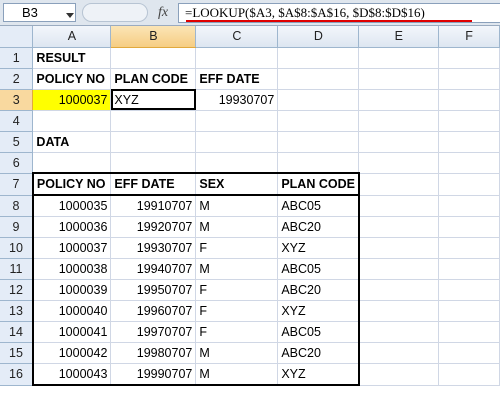 The width and height of the screenshot is (500, 403). Describe the element at coordinates (71, 332) in the screenshot. I see `data-policy-no: 1000041` at that location.